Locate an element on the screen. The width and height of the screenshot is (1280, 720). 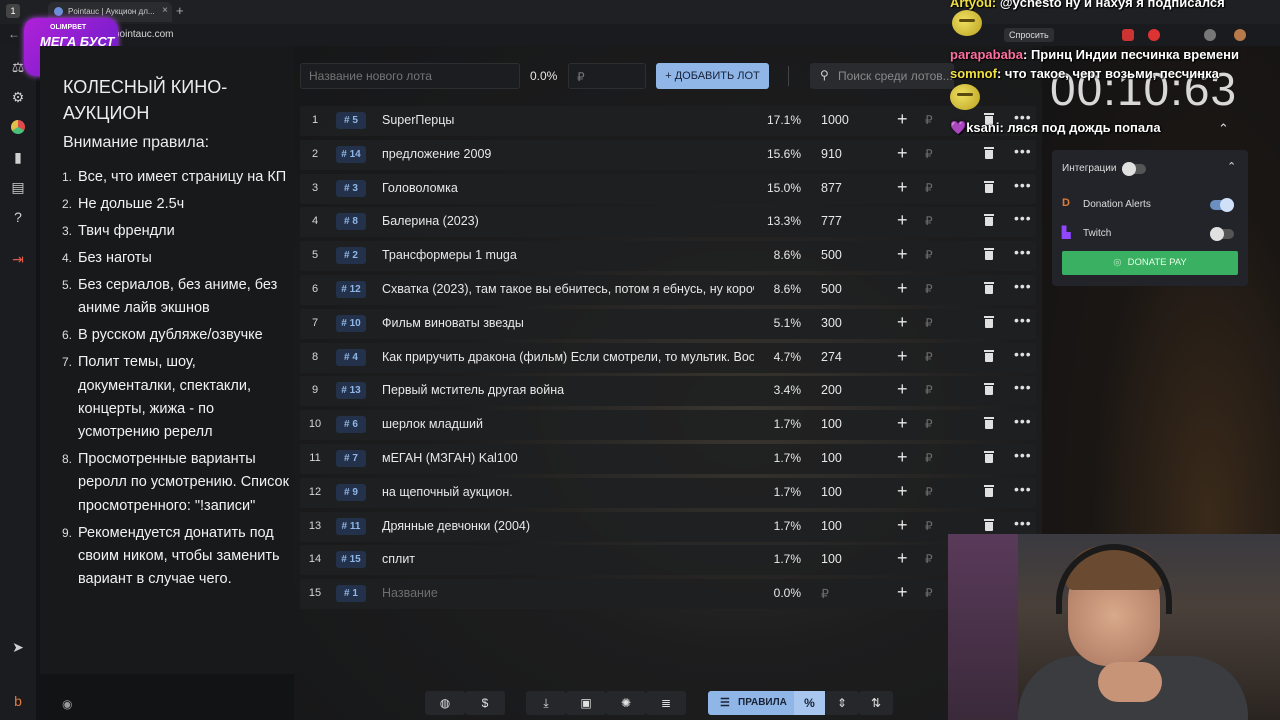
lot-name: Название is located at coordinates (568, 593).